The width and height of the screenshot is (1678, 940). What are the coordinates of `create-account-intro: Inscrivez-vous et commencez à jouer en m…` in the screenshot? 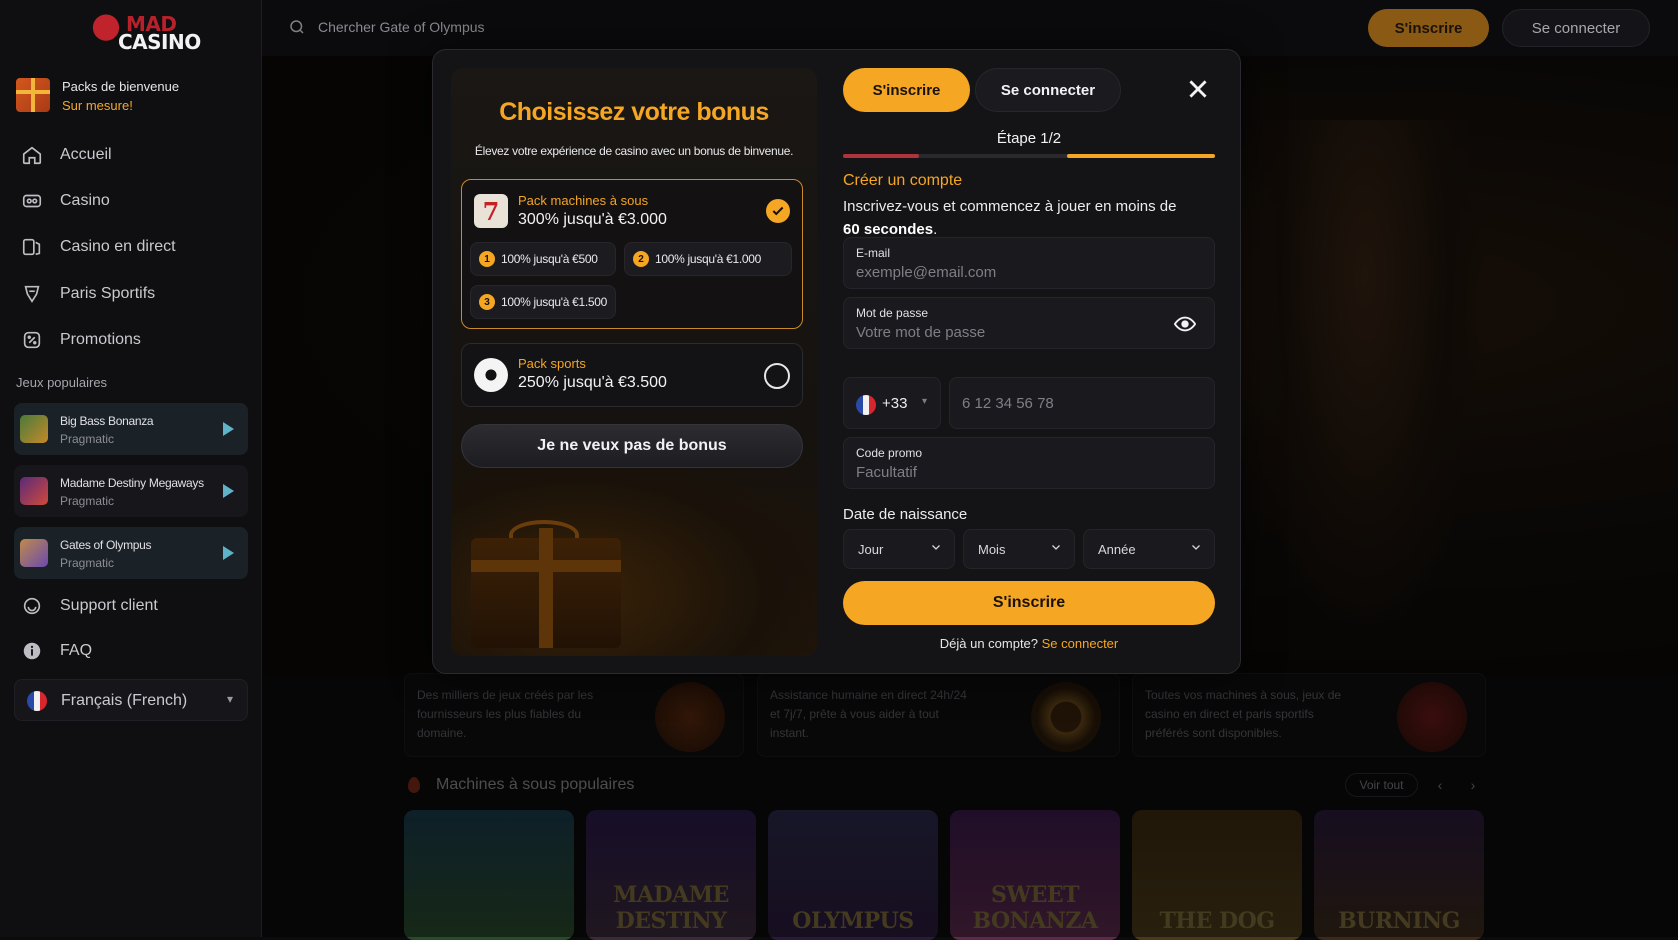 It's located at (1029, 218).